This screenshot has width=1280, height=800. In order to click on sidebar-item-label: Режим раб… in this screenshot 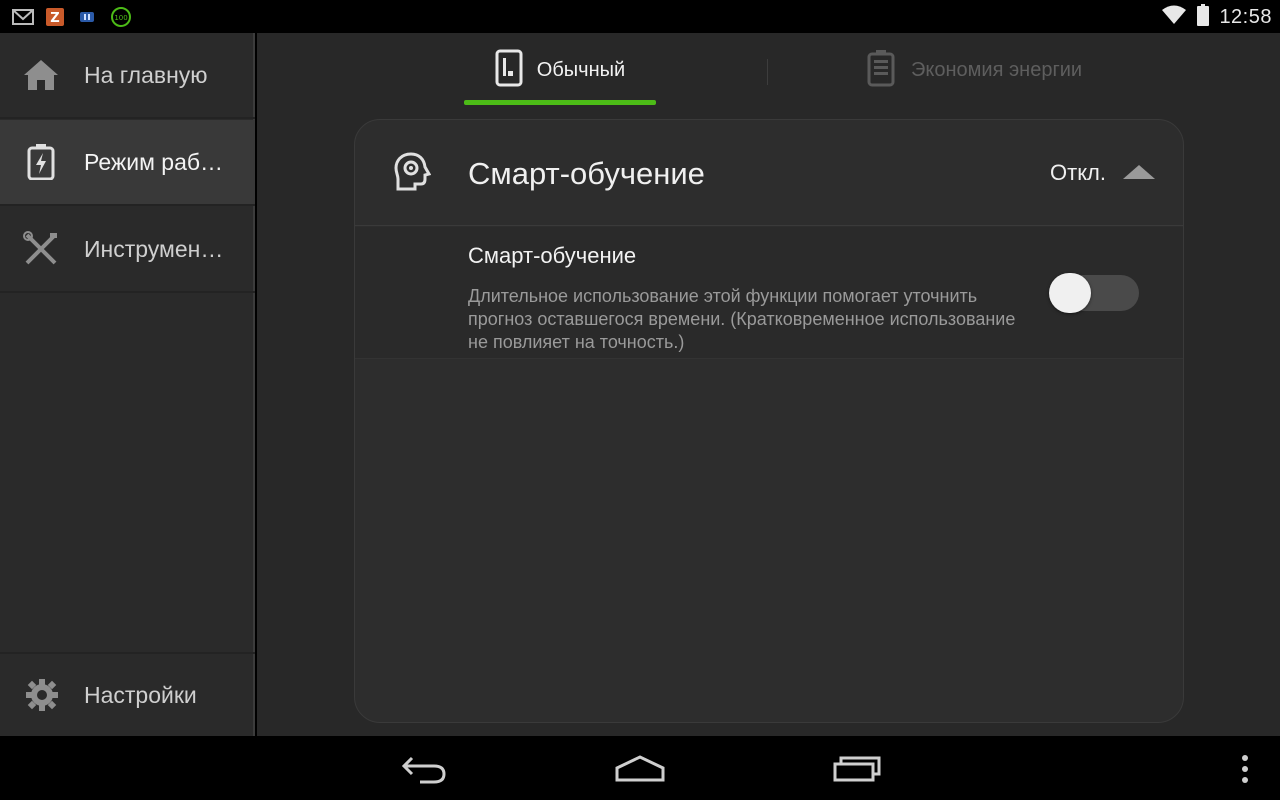, I will do `click(154, 161)`.